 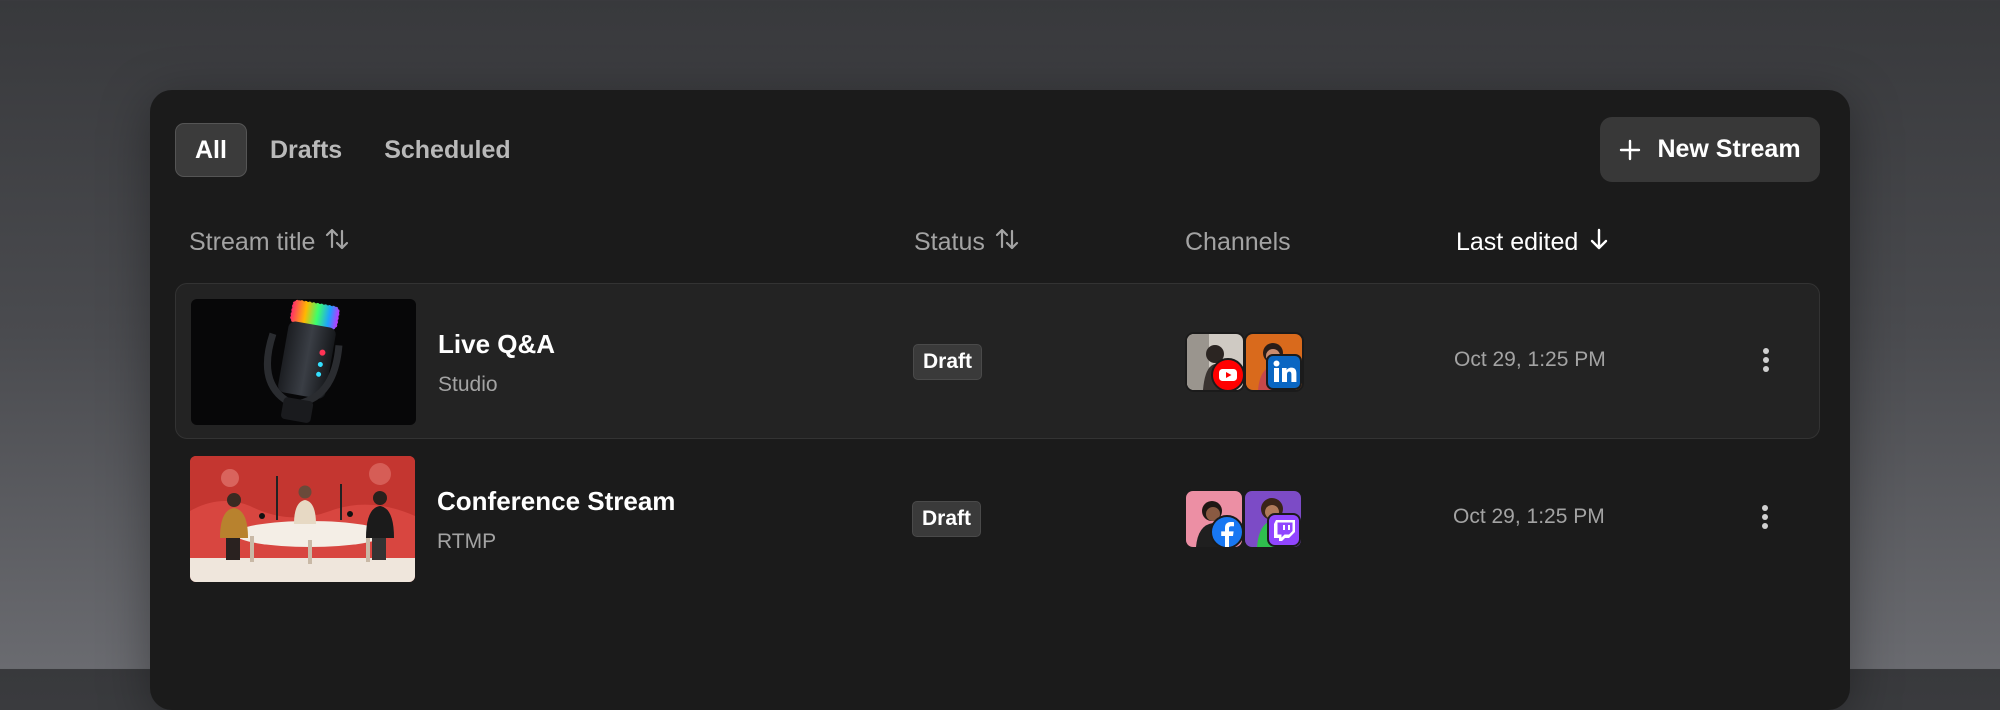 What do you see at coordinates (447, 150) in the screenshot?
I see `tab-scheduled: Scheduled` at bounding box center [447, 150].